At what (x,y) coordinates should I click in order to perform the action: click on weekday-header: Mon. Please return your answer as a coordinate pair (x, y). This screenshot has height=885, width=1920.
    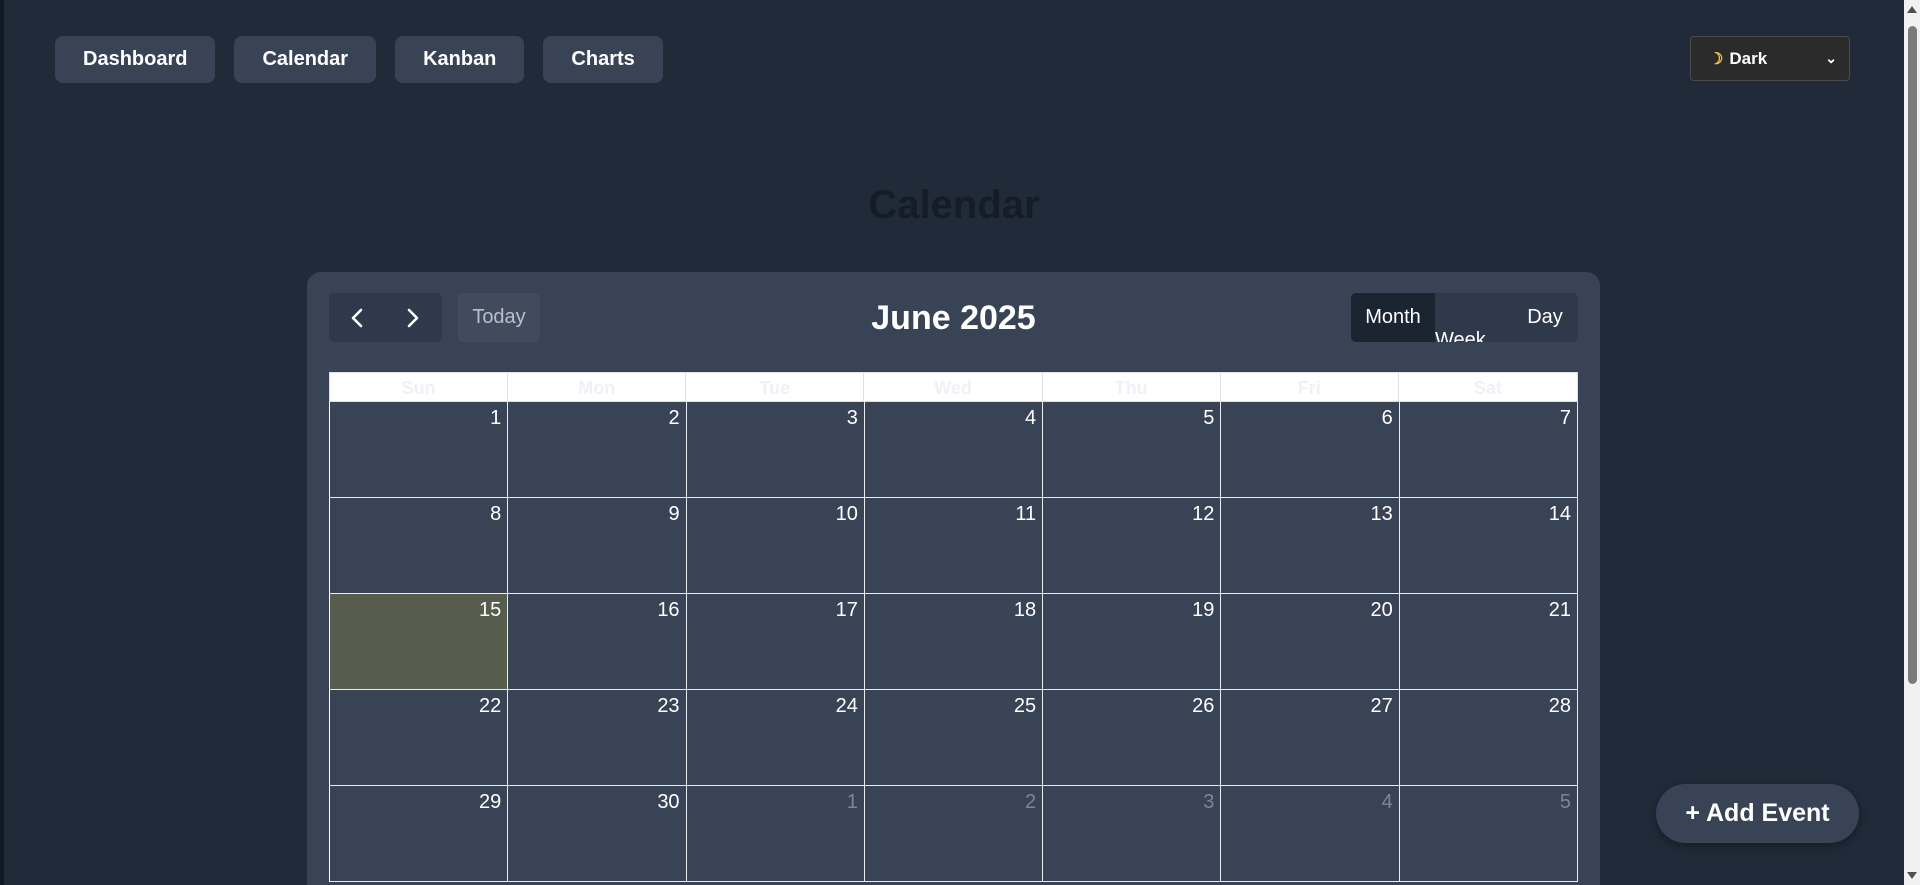
    Looking at the image, I should click on (597, 388).